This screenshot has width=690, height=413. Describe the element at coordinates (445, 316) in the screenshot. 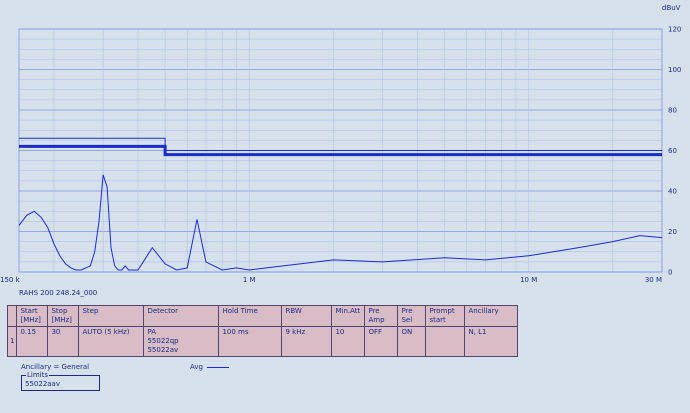

I see `col-prompt-start: Prompt start` at that location.